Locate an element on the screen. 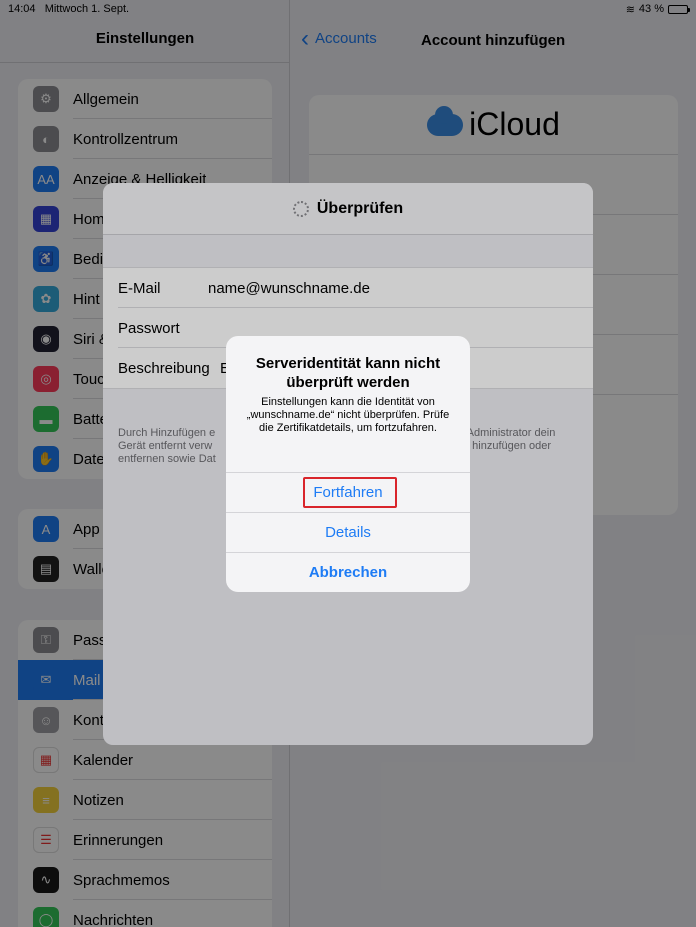 Image resolution: width=696 pixels, height=927 pixels. continue-button: Fortfahren is located at coordinates (348, 492).